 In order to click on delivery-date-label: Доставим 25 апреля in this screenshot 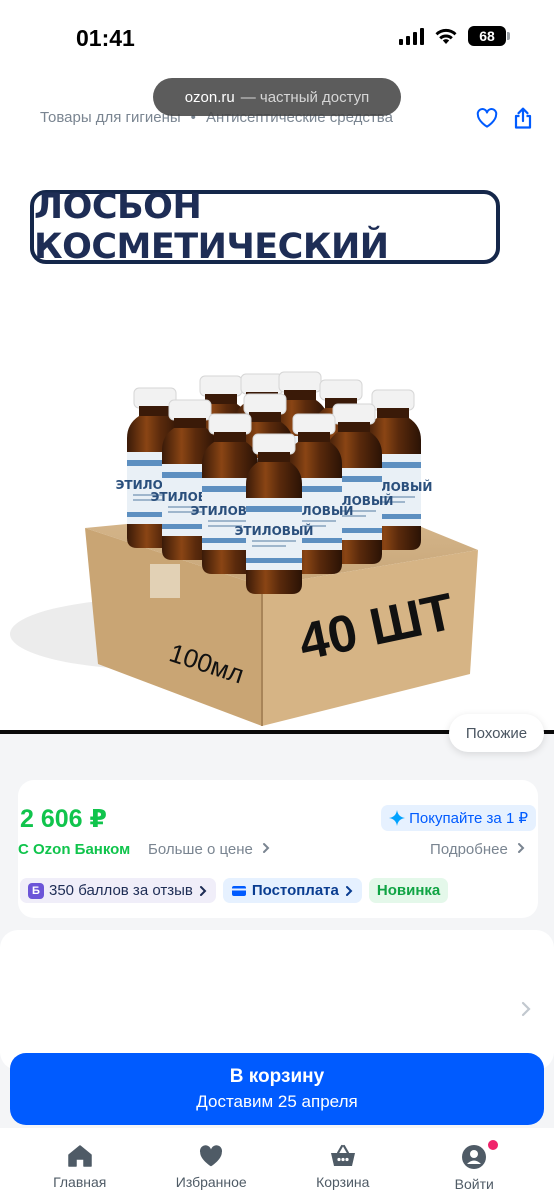, I will do `click(277, 1101)`.